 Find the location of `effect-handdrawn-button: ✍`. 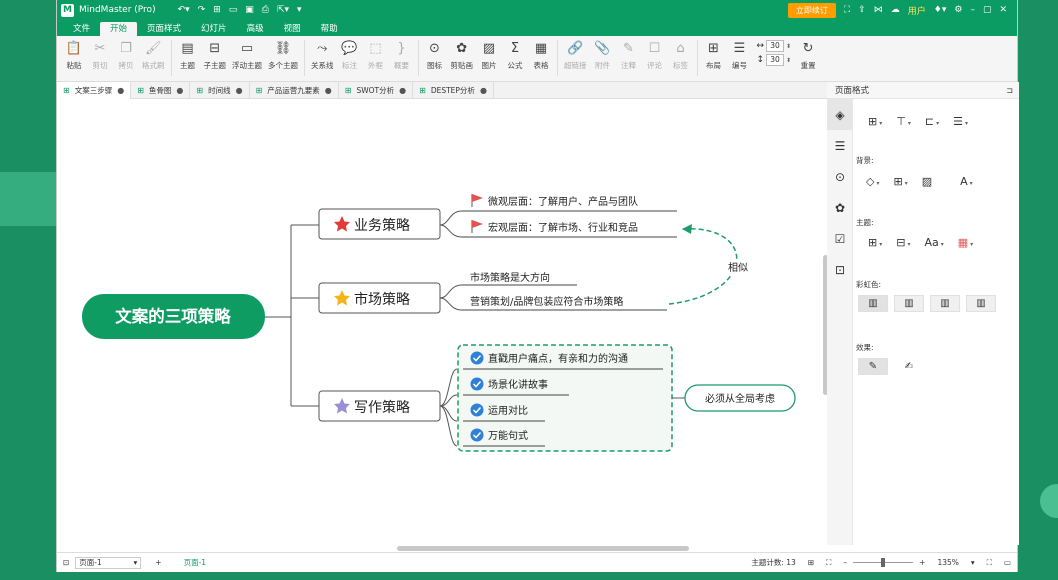

effect-handdrawn-button: ✍ is located at coordinates (909, 366).